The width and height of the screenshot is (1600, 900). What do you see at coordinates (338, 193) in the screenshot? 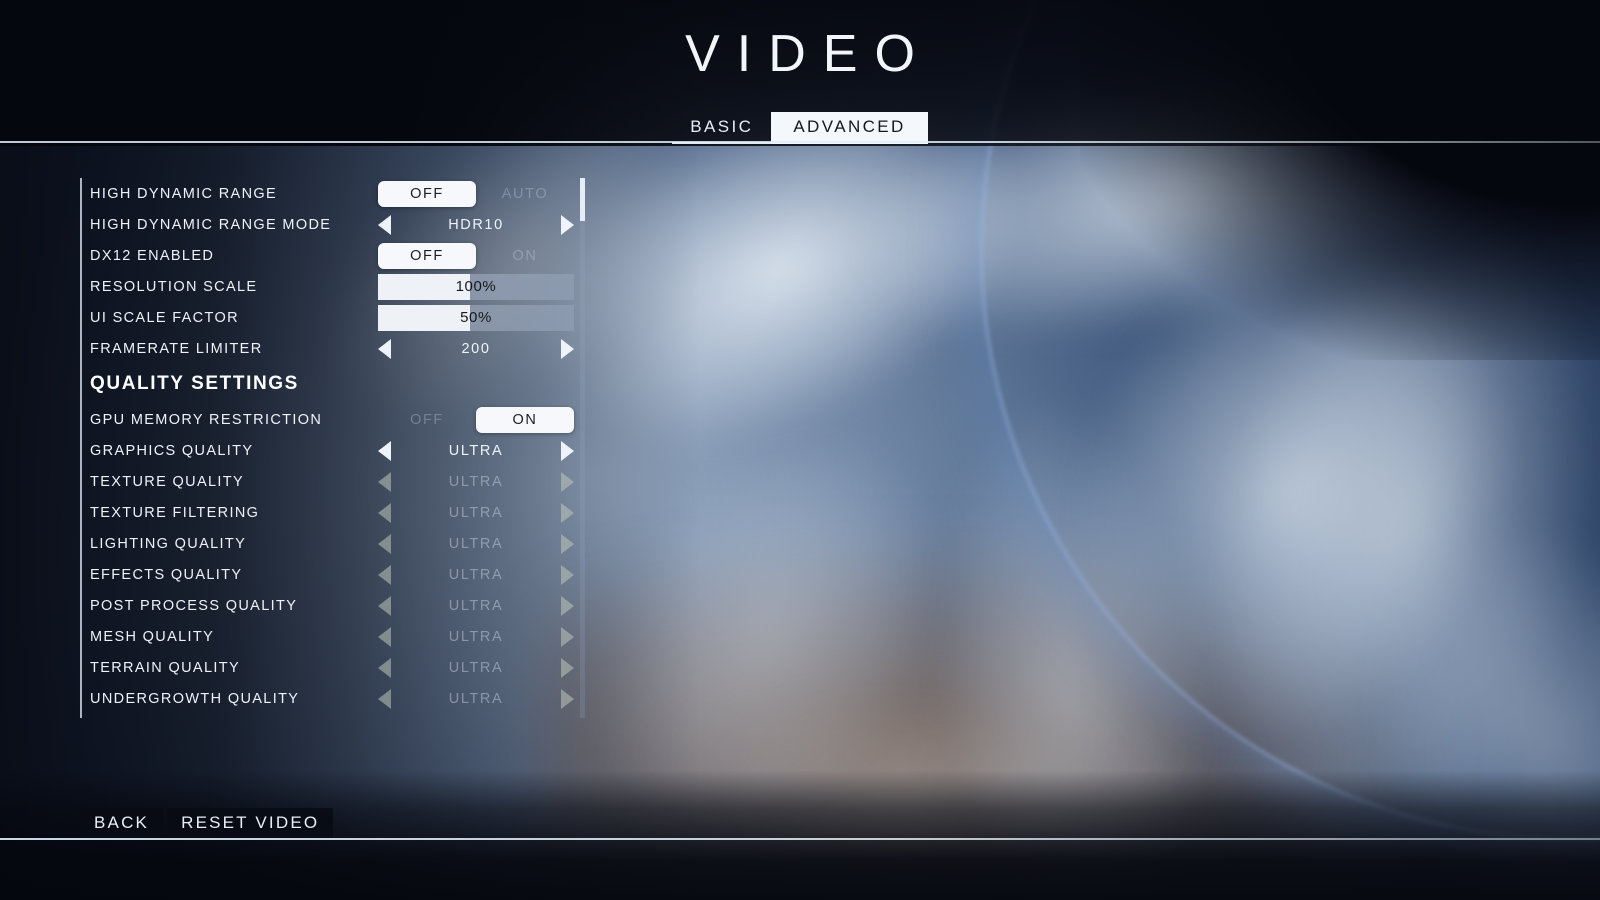
I see `setting-row-high-dynamic-range: HIGH DYNAMIC RANGE OFF AUTO` at bounding box center [338, 193].